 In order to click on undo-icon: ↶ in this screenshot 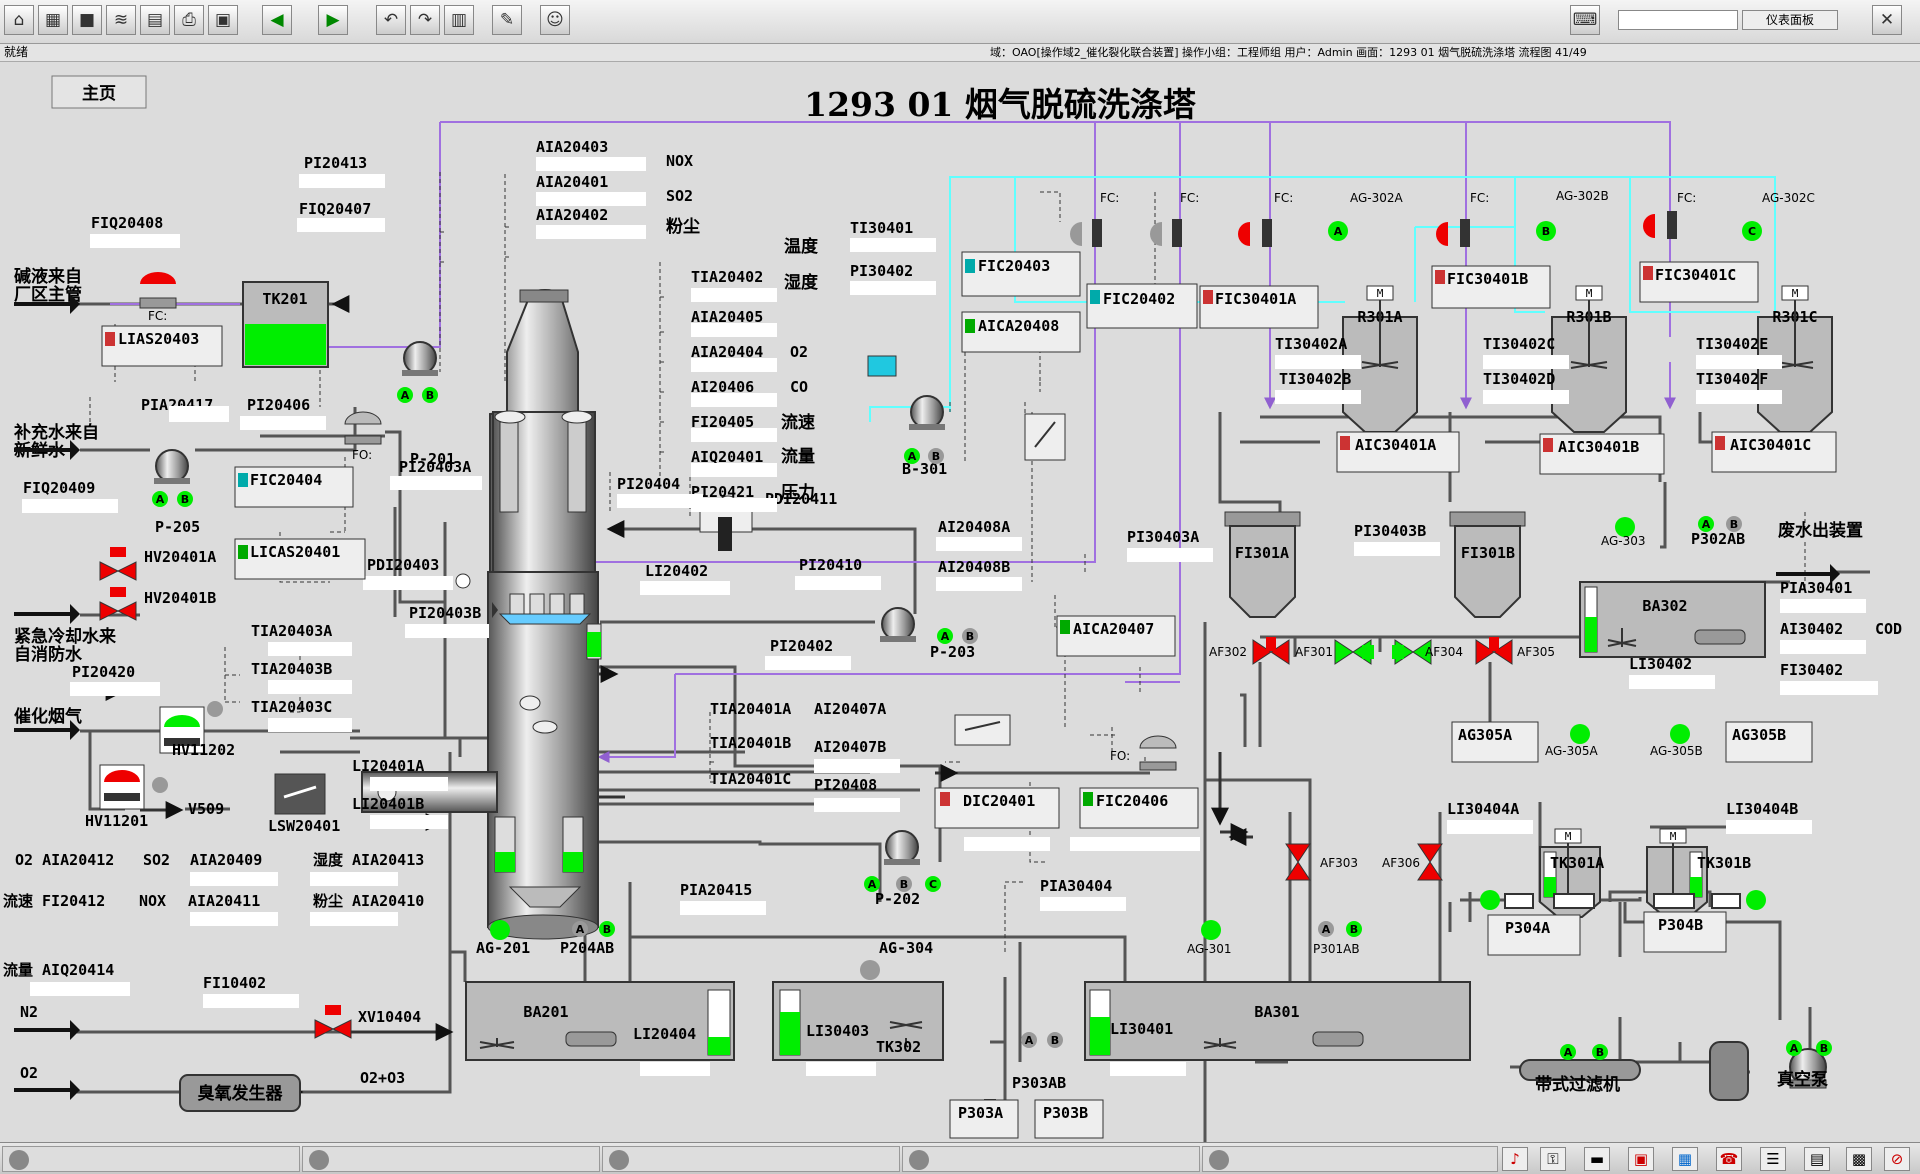, I will do `click(391, 20)`.